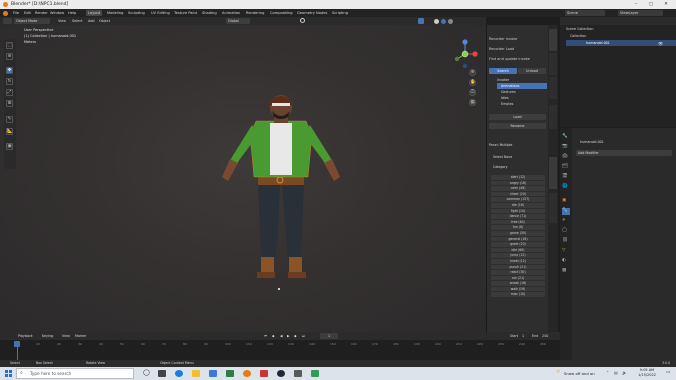 This screenshot has height=380, width=676. What do you see at coordinates (9, 45) in the screenshot?
I see `select-tool-icon: ⬚` at bounding box center [9, 45].